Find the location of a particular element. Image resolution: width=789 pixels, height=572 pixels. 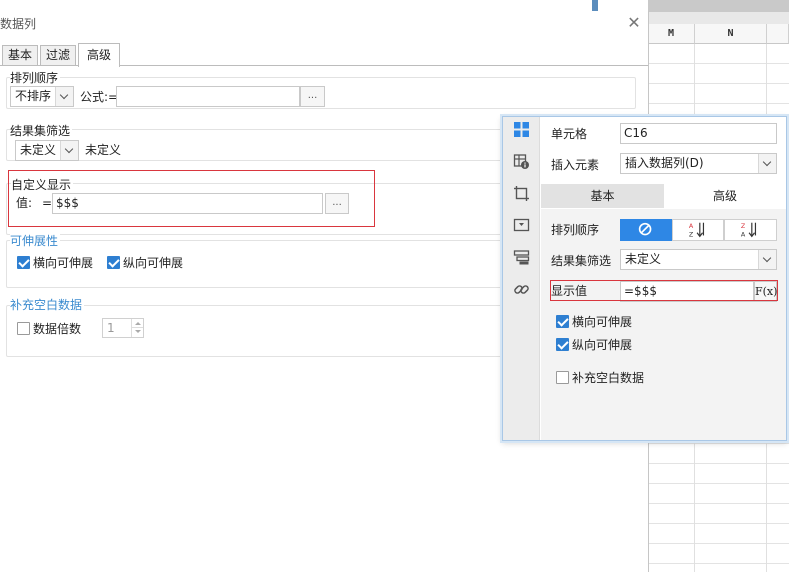

panel-filter-select: 未定义 is located at coordinates (698, 259).